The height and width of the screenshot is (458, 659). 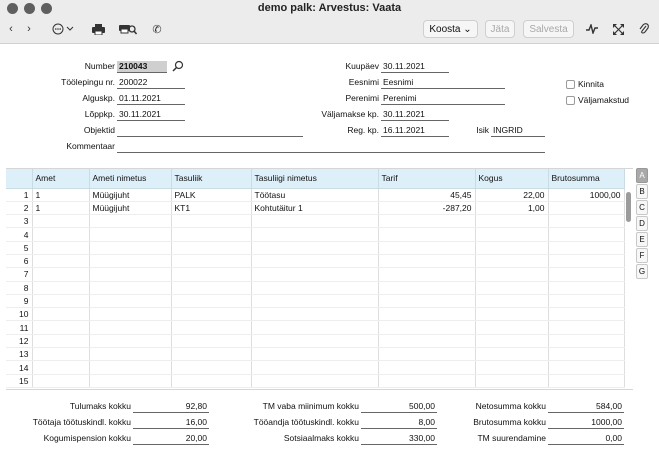 What do you see at coordinates (548, 29) in the screenshot?
I see `salvesta-button: Salvesta` at bounding box center [548, 29].